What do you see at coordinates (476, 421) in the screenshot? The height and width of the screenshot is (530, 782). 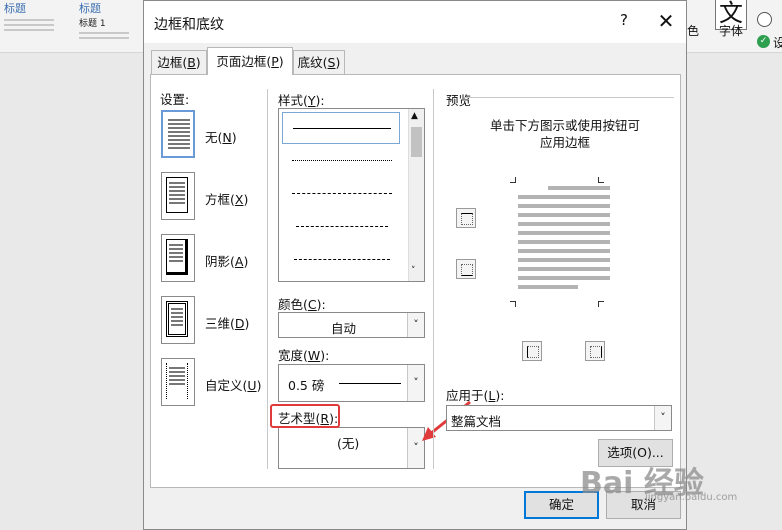 I see `apply-to-value: 整篇文档` at bounding box center [476, 421].